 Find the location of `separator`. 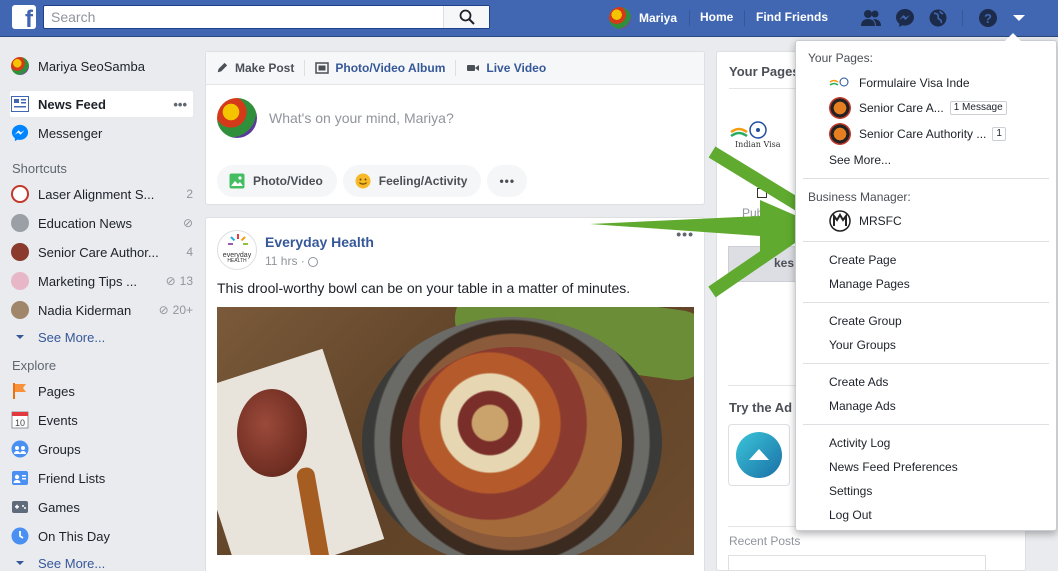

separator is located at coordinates (744, 18).